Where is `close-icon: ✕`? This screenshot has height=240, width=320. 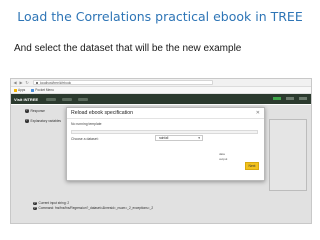
close-icon: ✕ is located at coordinates (258, 113).